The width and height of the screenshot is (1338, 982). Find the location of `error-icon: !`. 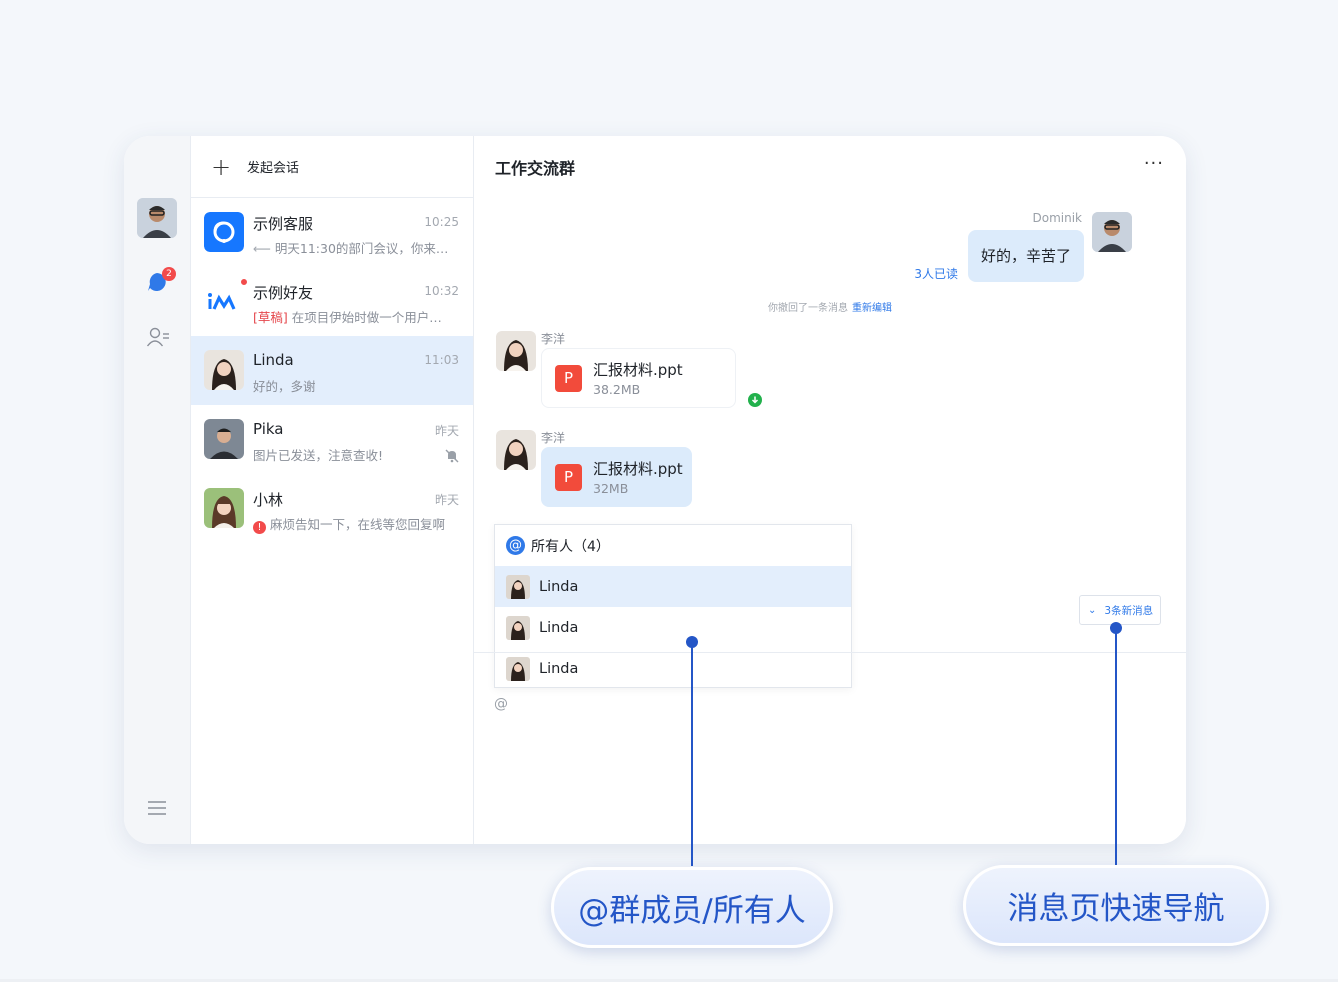

error-icon: ! is located at coordinates (259, 527).